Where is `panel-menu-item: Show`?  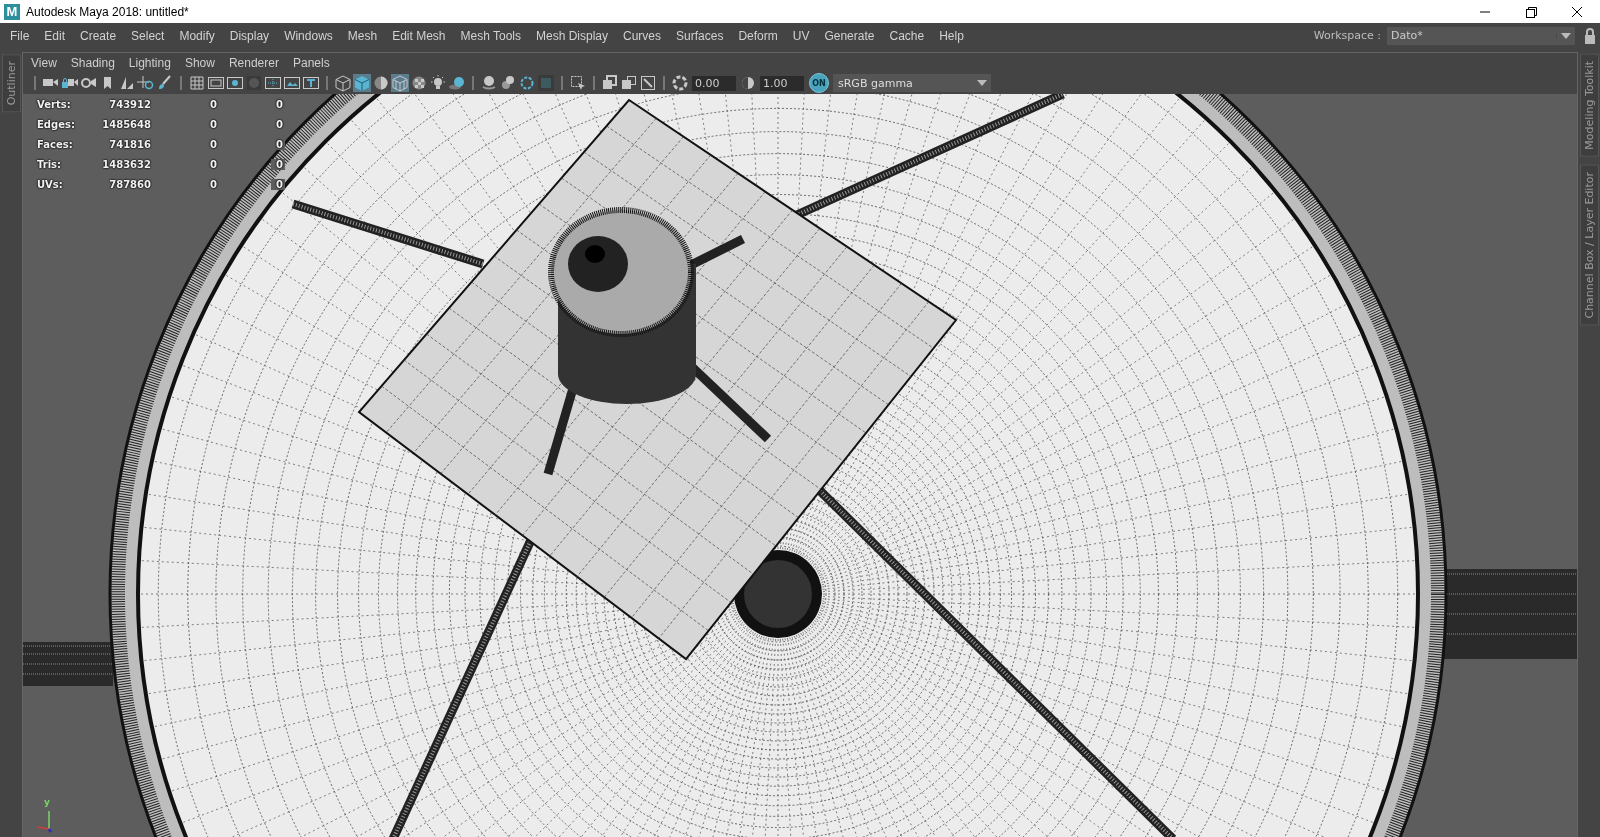 panel-menu-item: Show is located at coordinates (199, 62).